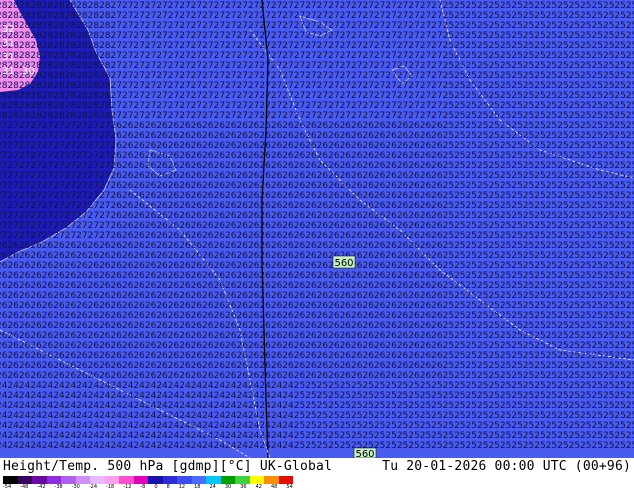 The image size is (634, 490). Describe the element at coordinates (58, 487) in the screenshot. I see `color-scale-tick-label: -38` at that location.